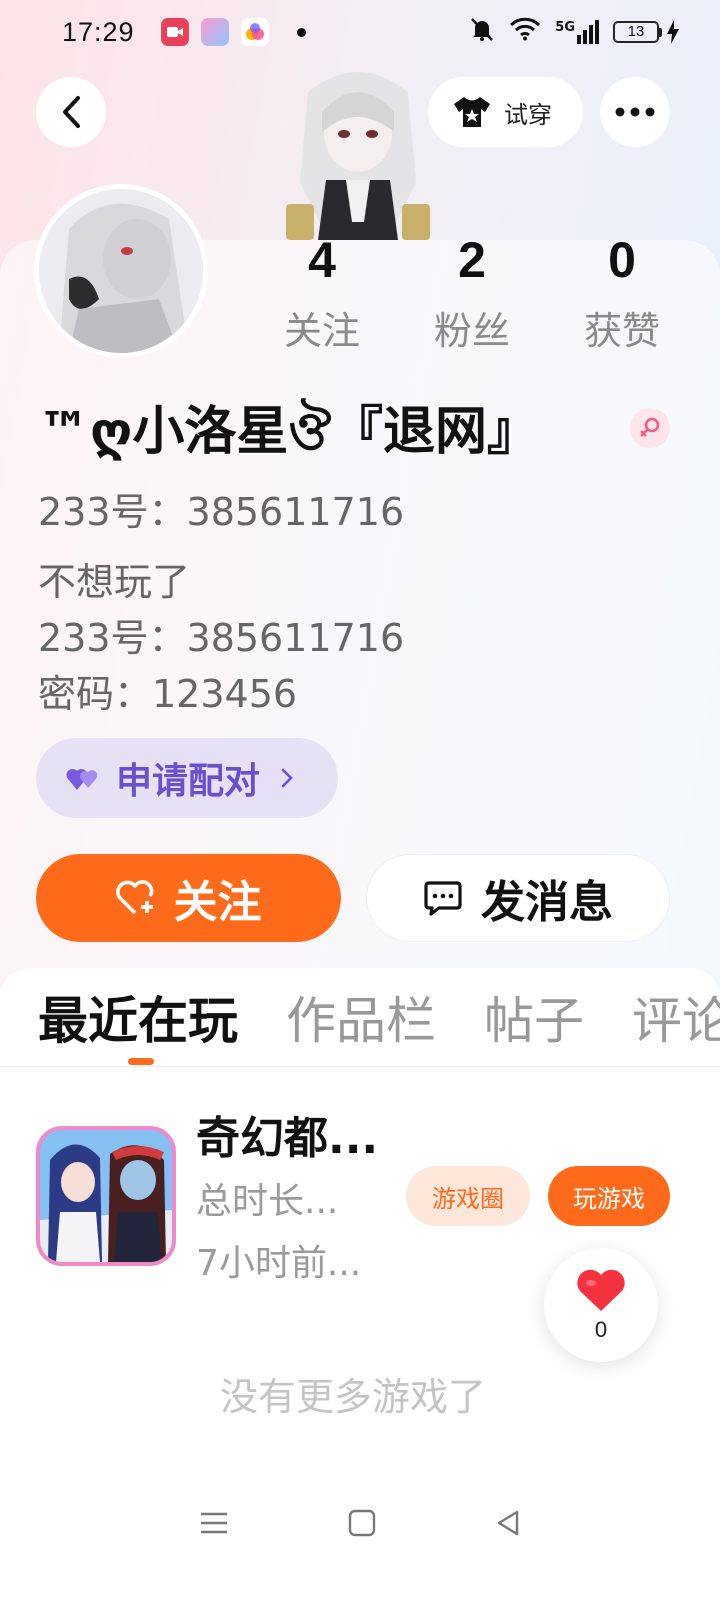 This screenshot has width=720, height=1600. What do you see at coordinates (289, 432) in the screenshot?
I see `profile-nickname: ™ღ小洛星ঔ『退网』` at bounding box center [289, 432].